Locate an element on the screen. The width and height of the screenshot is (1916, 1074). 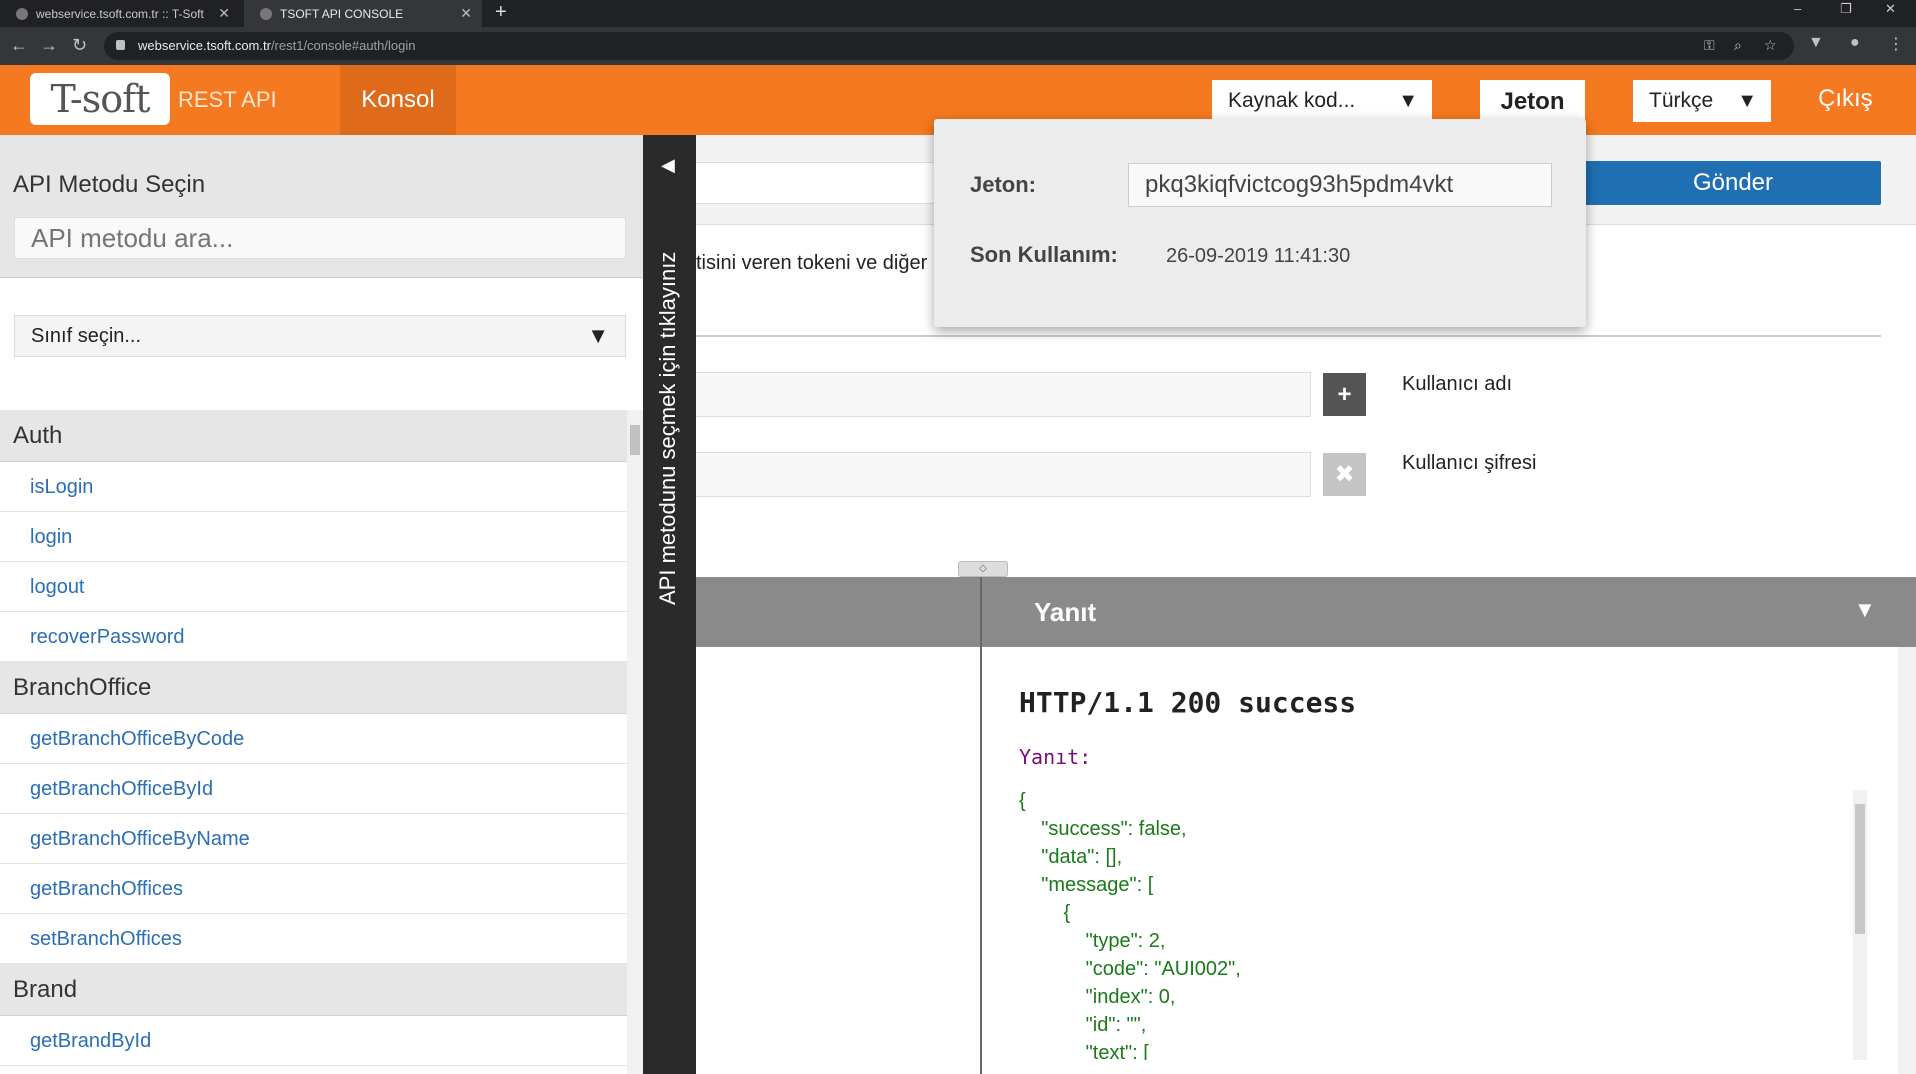
json-line: "code": "AUI002", is located at coordinates (1130, 969).